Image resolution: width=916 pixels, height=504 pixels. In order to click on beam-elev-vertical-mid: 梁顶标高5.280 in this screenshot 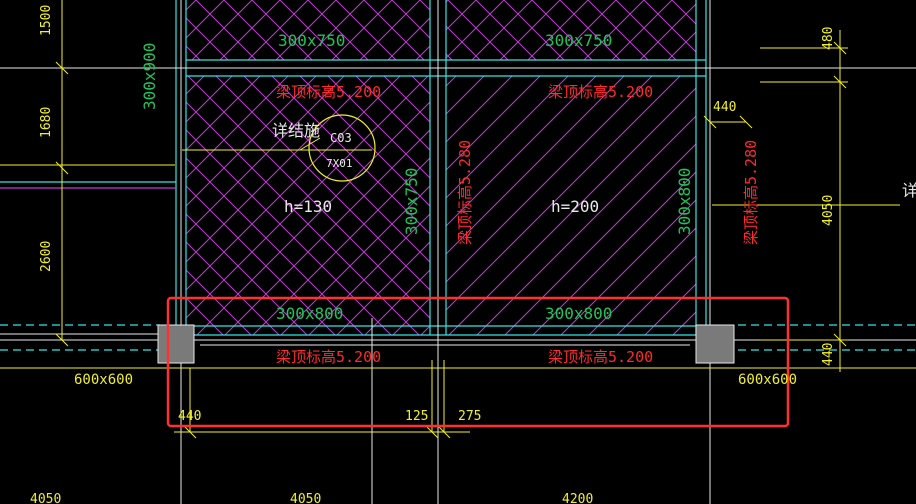, I will do `click(465, 192)`.